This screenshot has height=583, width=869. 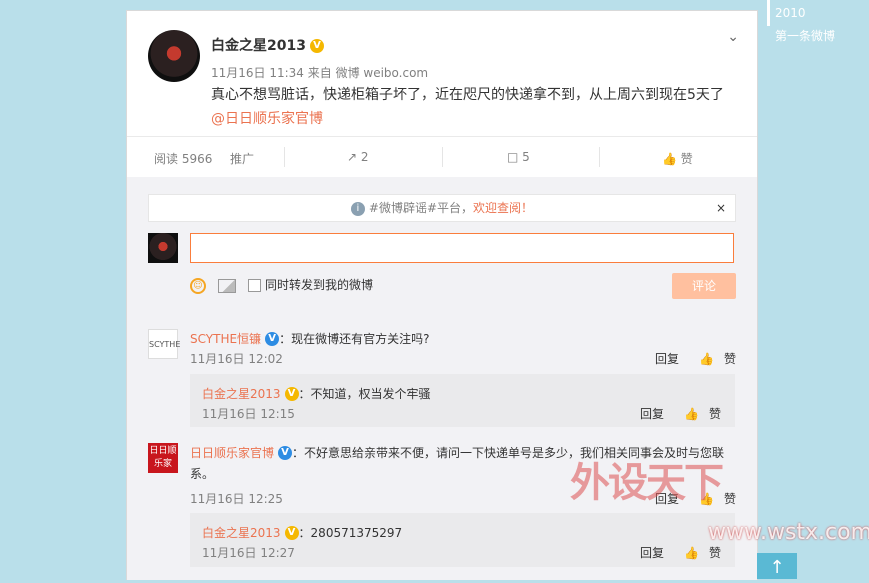 I want to click on chevron-down-icon: ⌄, so click(x=733, y=37).